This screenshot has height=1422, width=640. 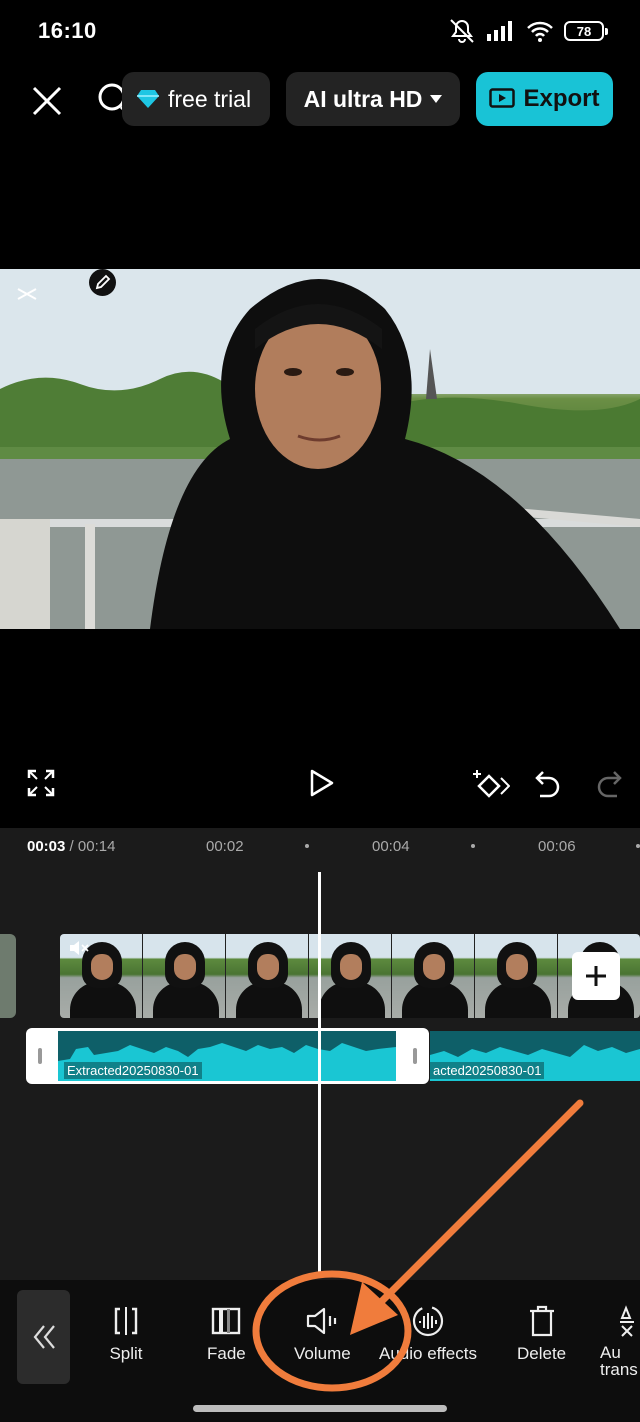 I want to click on trim-handle-right, so click(x=415, y=1056).